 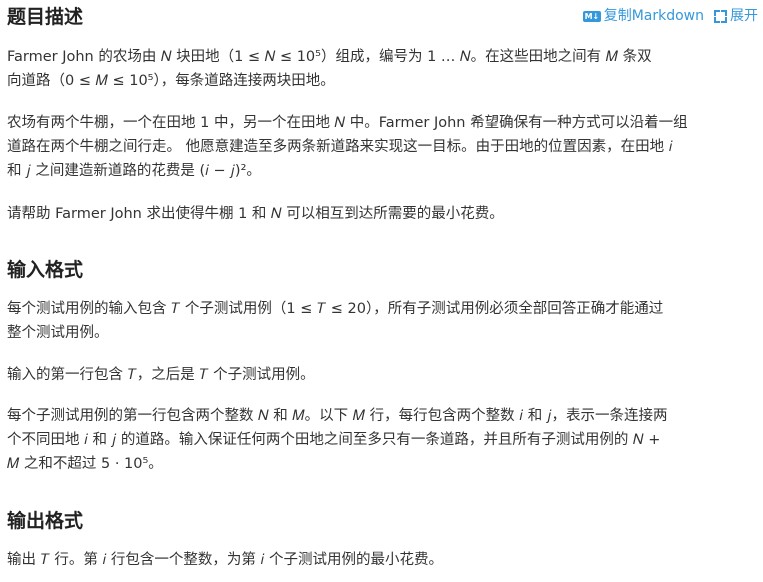 What do you see at coordinates (161, 375) in the screenshot?
I see `text-line: 输入的第一行包含 𝑇，之后是 𝑇 个子测试用例。` at bounding box center [161, 375].